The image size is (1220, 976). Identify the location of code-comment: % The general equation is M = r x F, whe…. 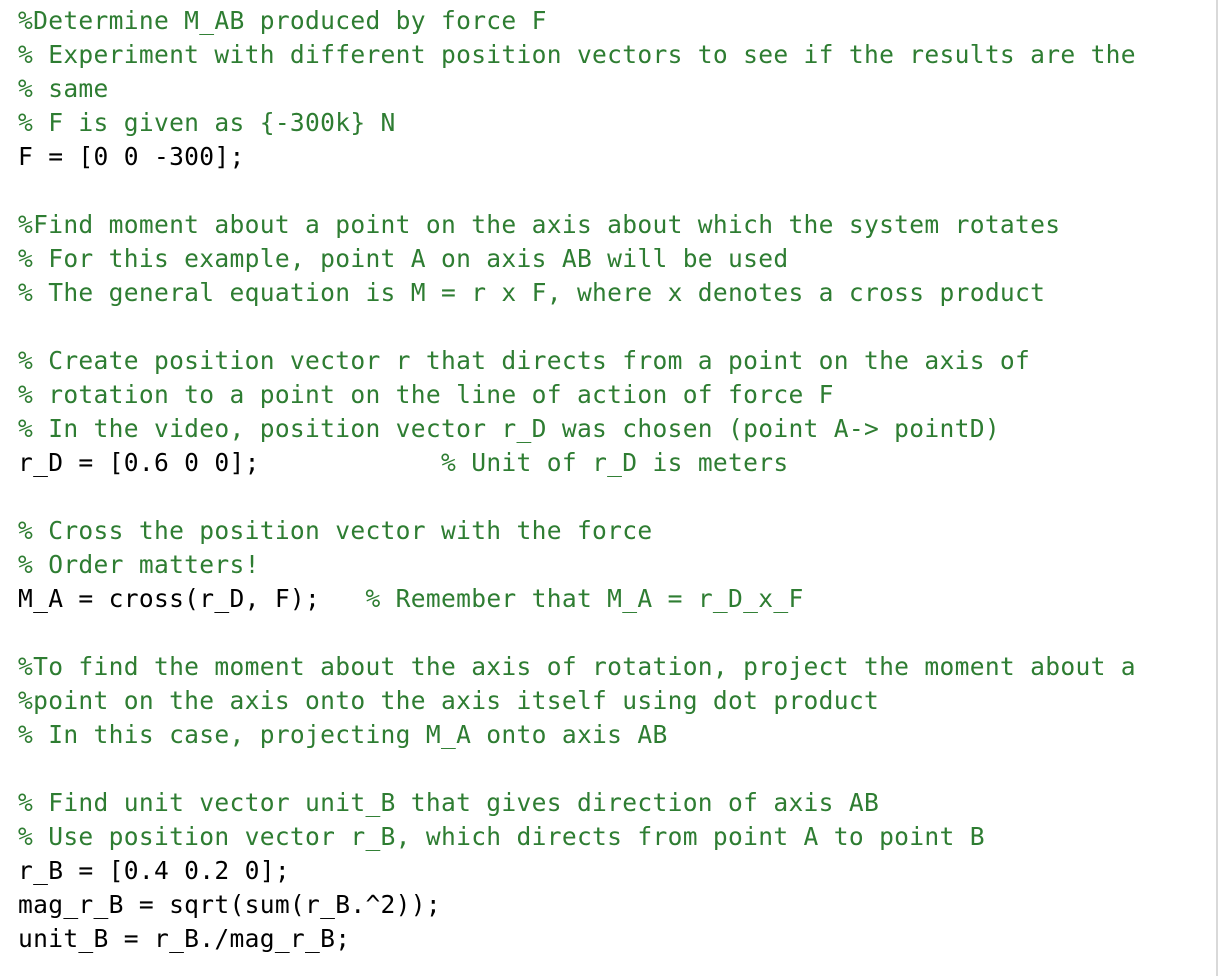
(532, 292).